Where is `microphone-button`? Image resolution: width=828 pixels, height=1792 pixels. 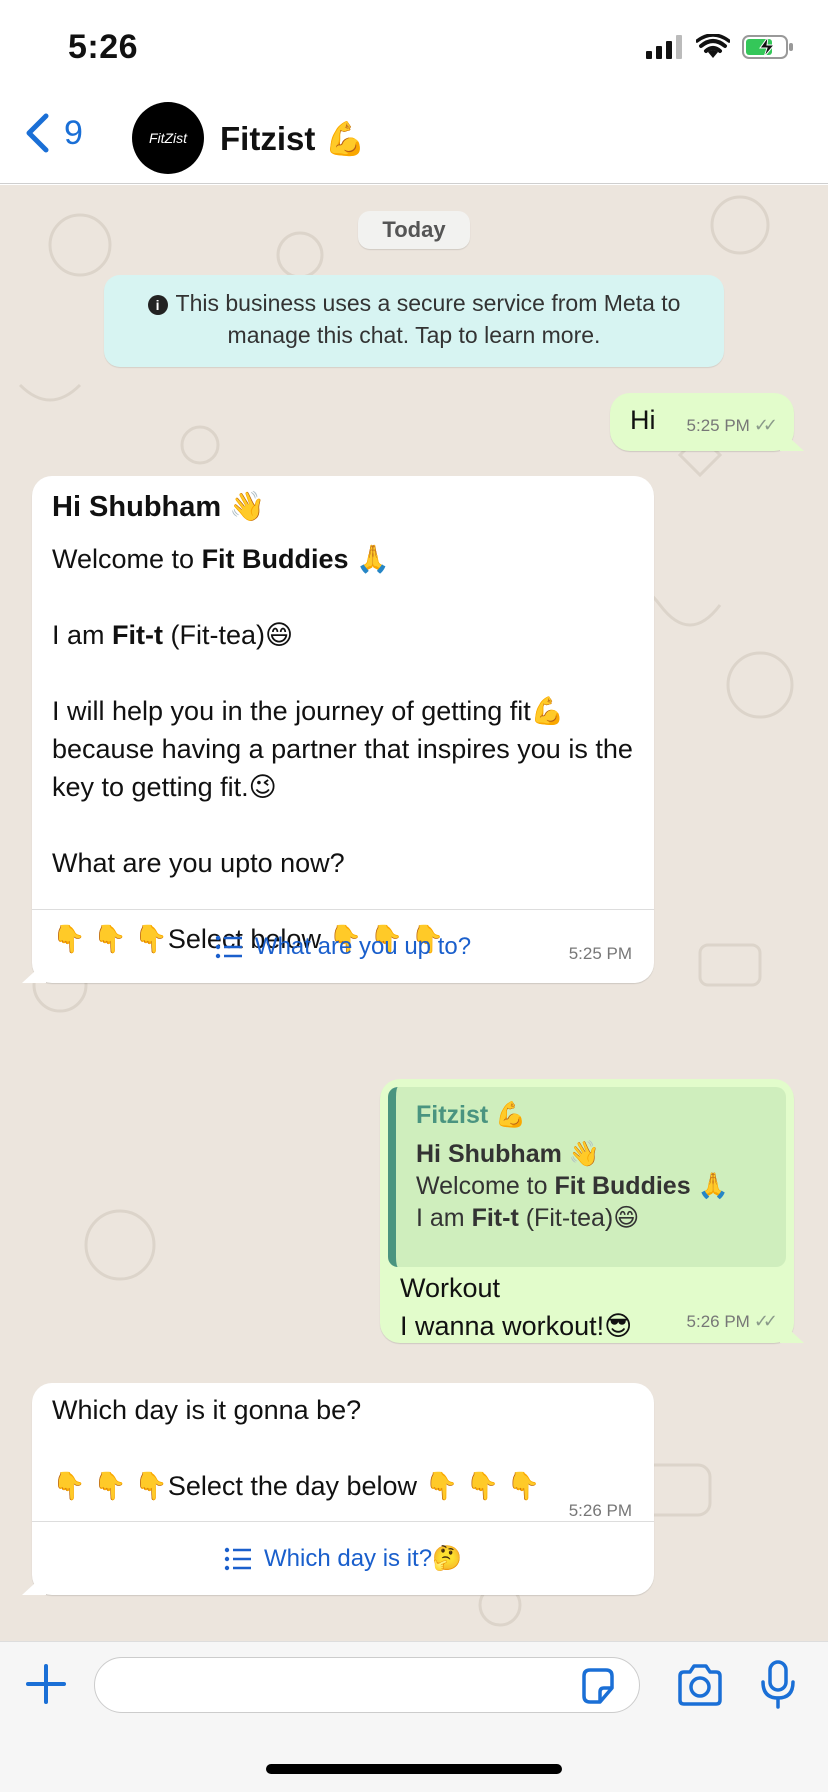 microphone-button is located at coordinates (778, 1687).